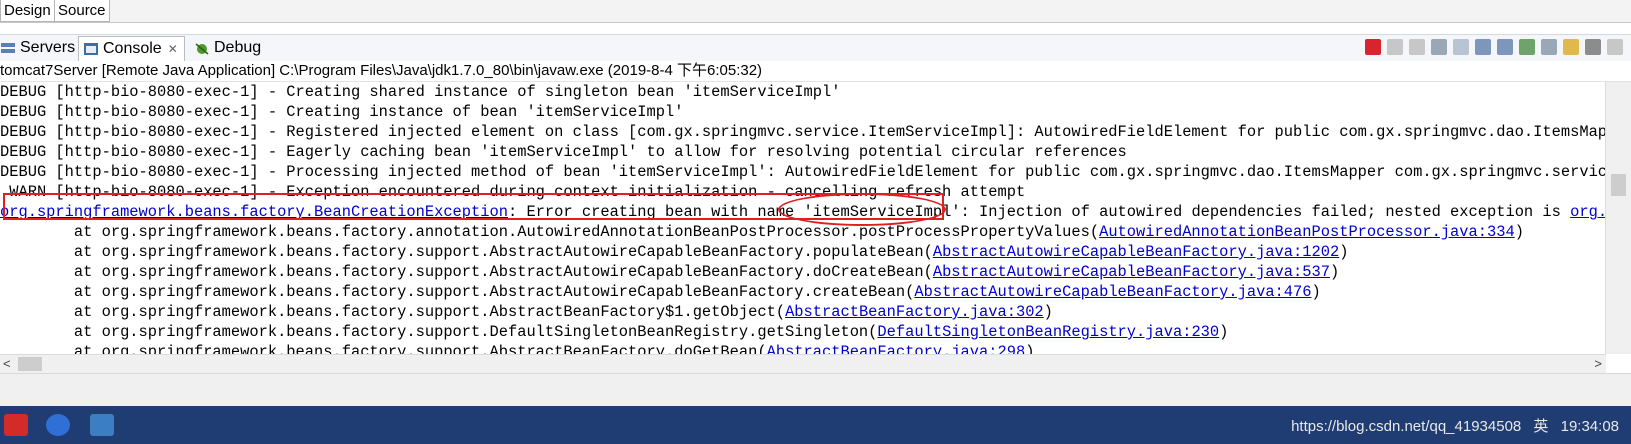 The width and height of the screenshot is (1631, 444). I want to click on scroll-left-icon: <, so click(7, 364).